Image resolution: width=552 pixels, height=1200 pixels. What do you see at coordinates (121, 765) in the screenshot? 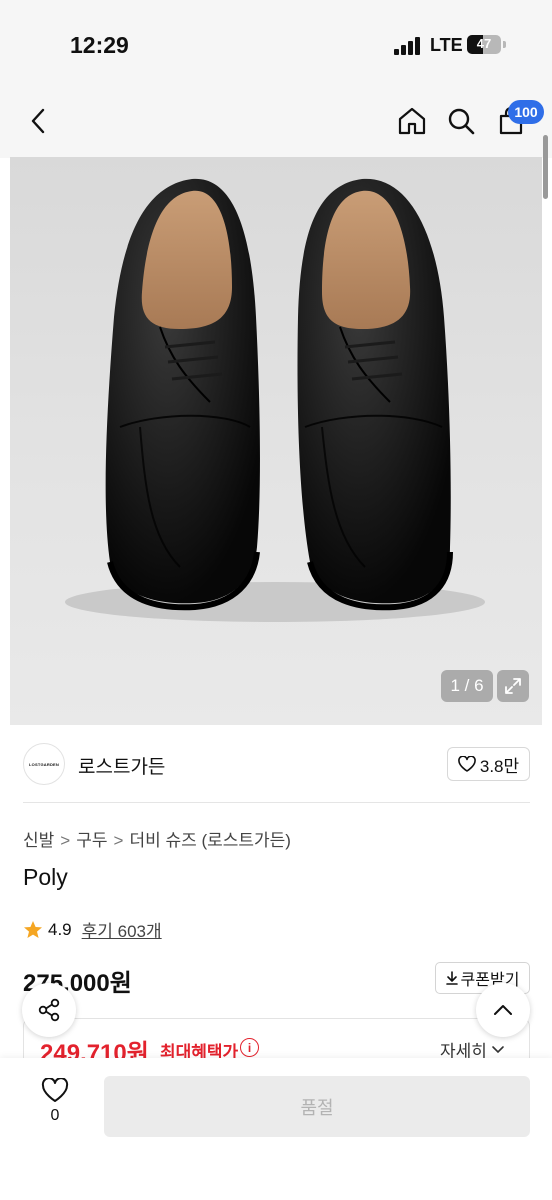
I see `brand-name: 로스트가든` at bounding box center [121, 765].